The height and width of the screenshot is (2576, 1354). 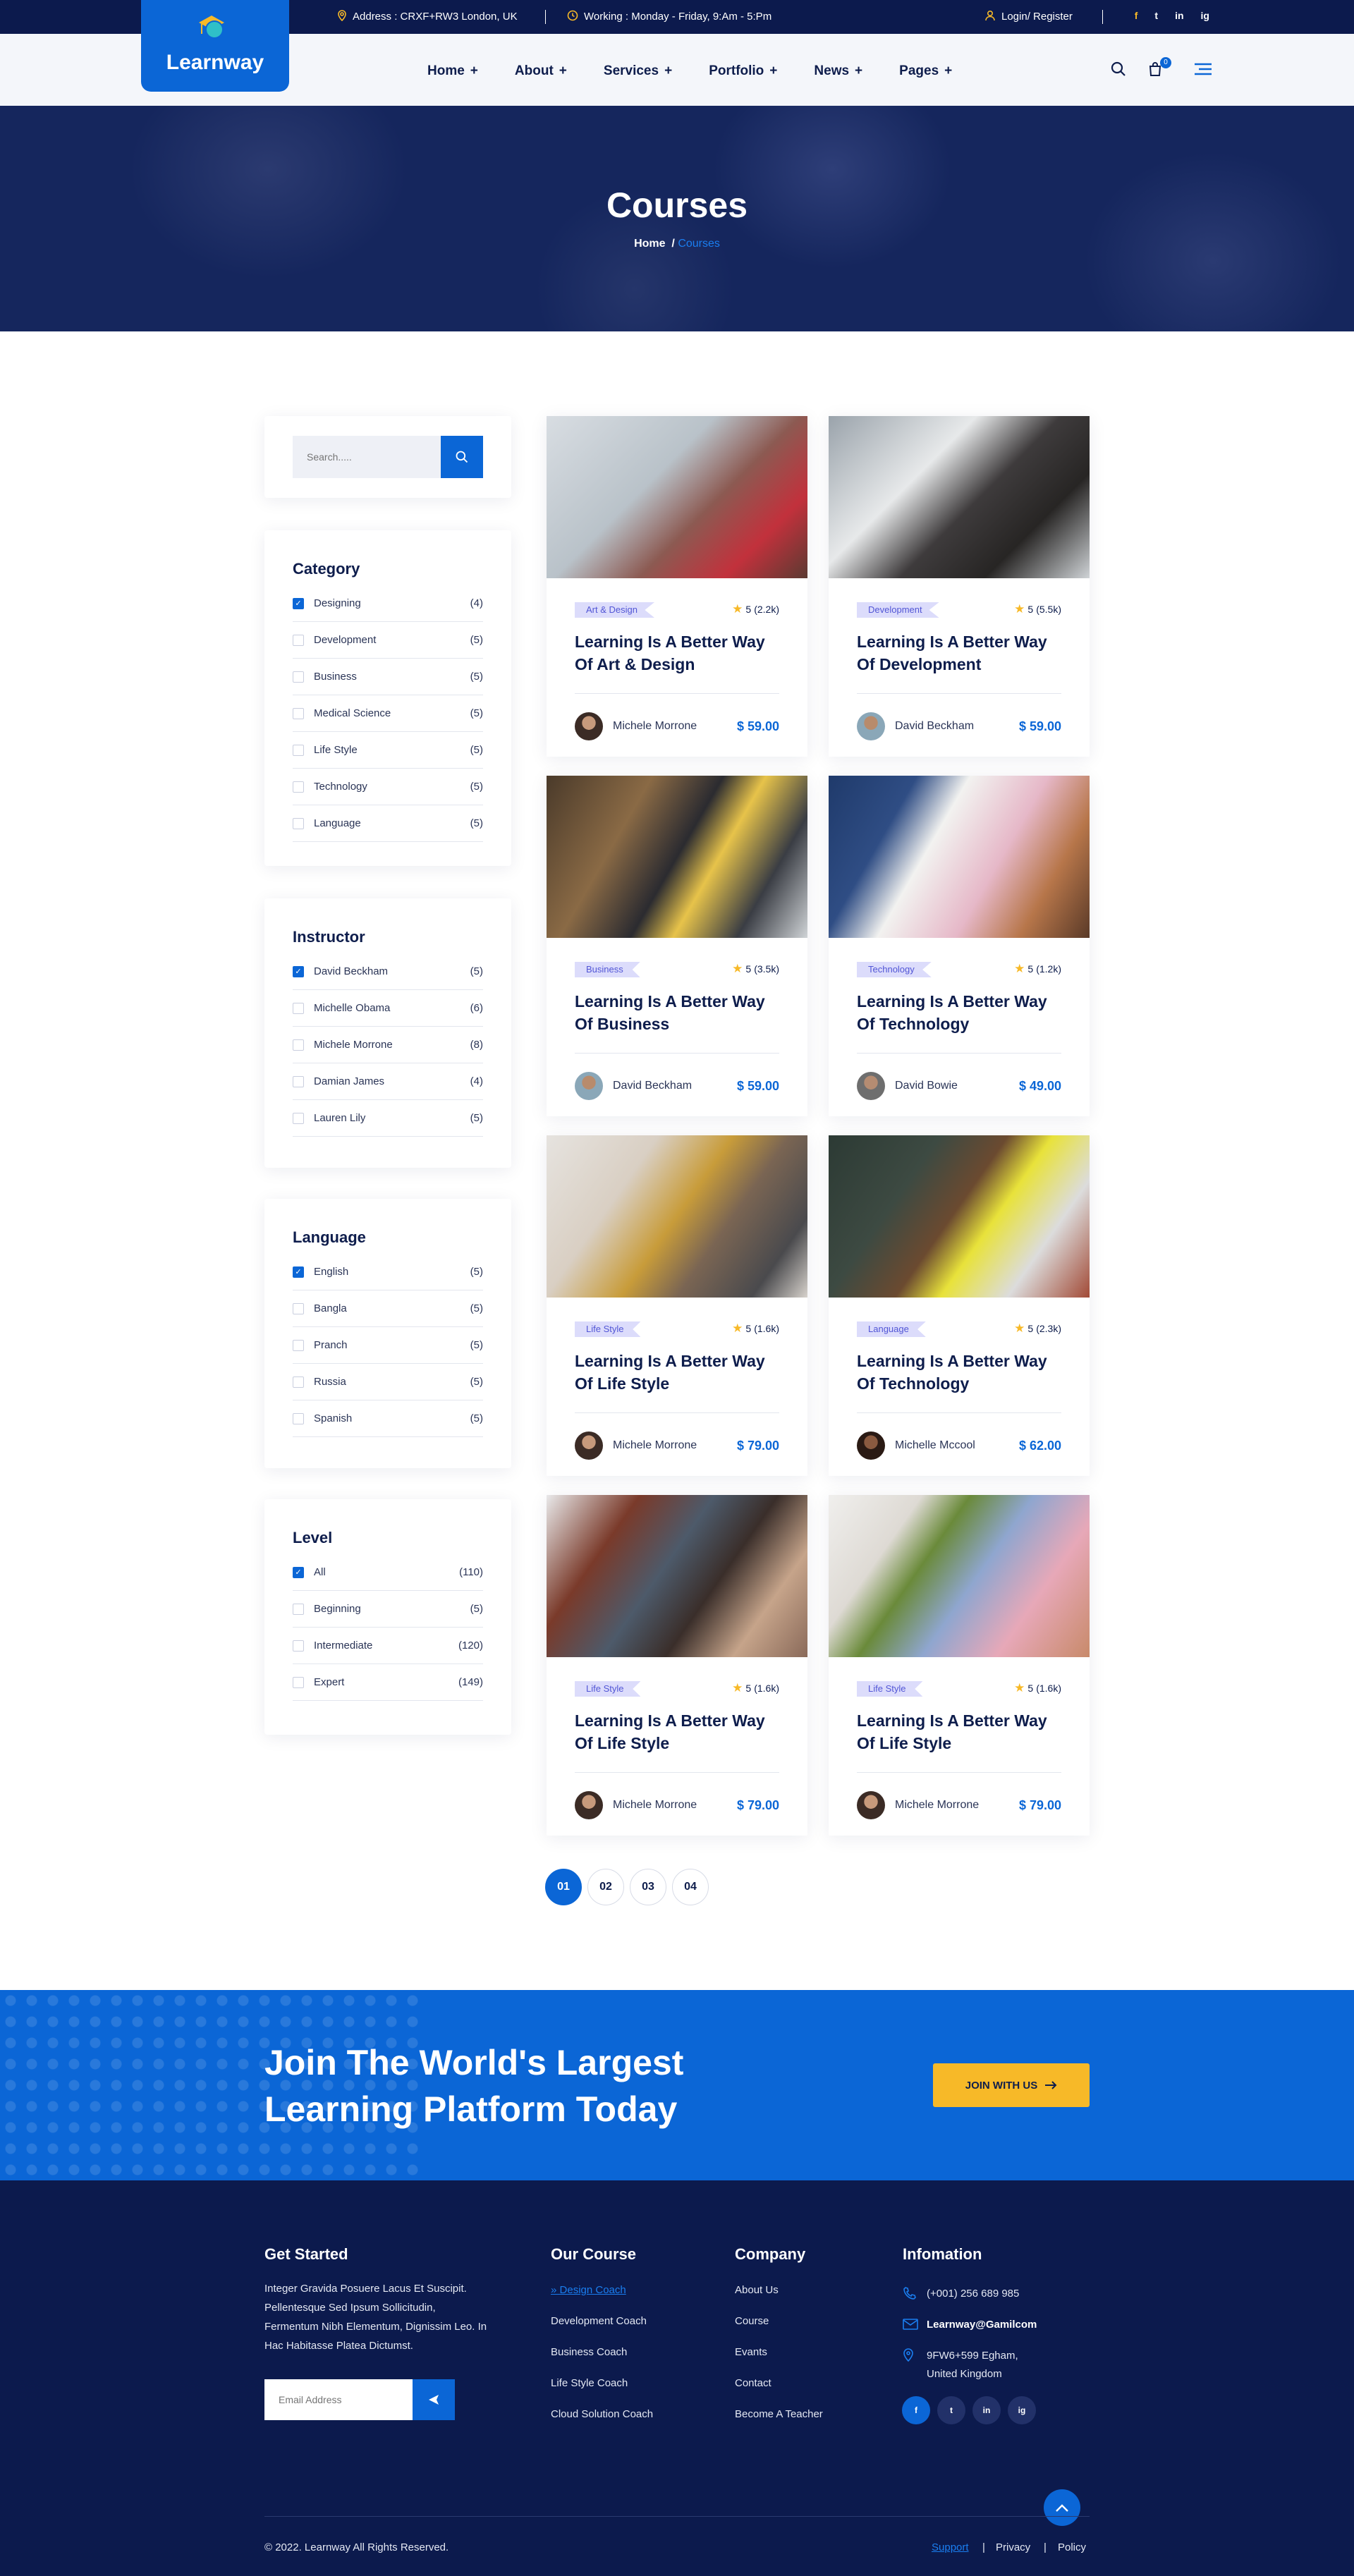 I want to click on course-author: David Bowie, so click(x=926, y=1086).